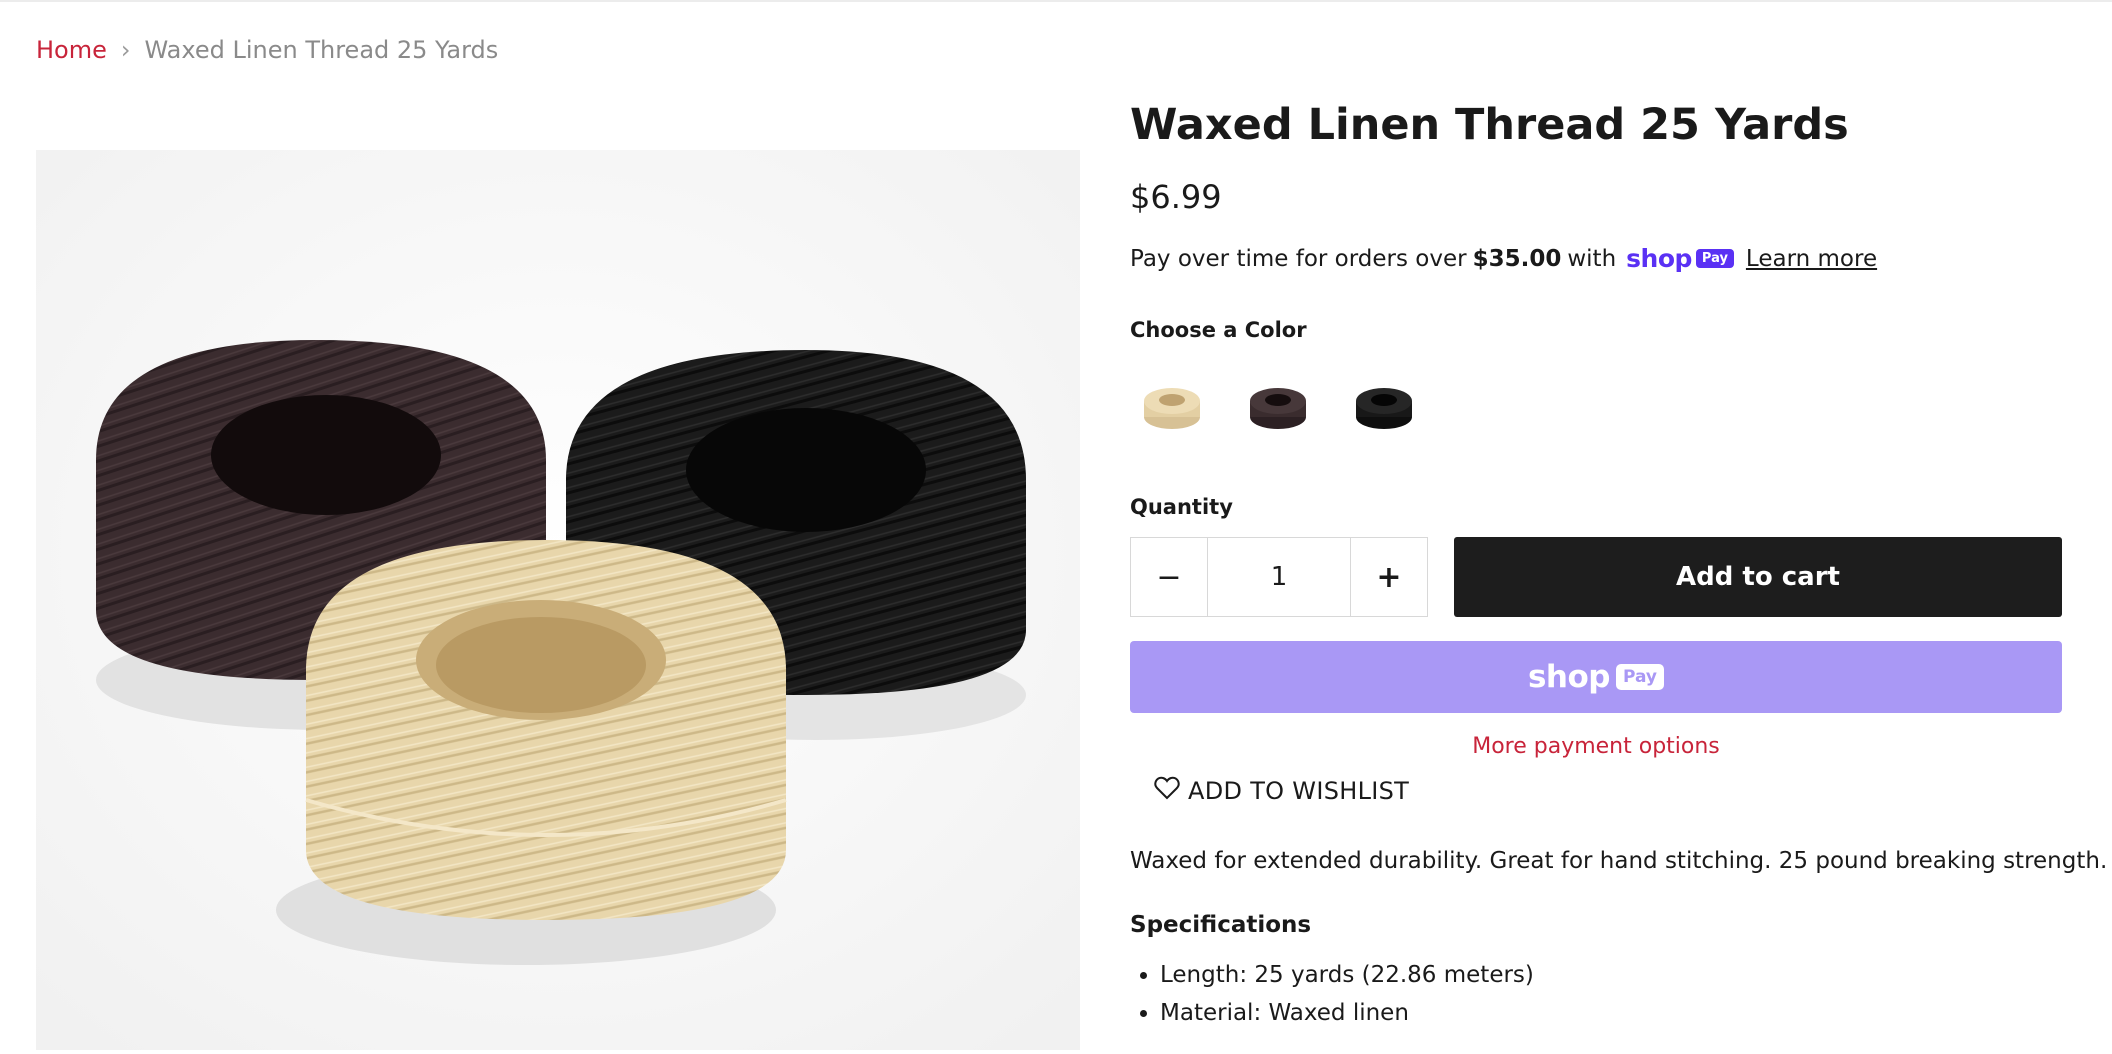 Image resolution: width=2112 pixels, height=1054 pixels. I want to click on add-to-cart-button: Add to cart, so click(1758, 577).